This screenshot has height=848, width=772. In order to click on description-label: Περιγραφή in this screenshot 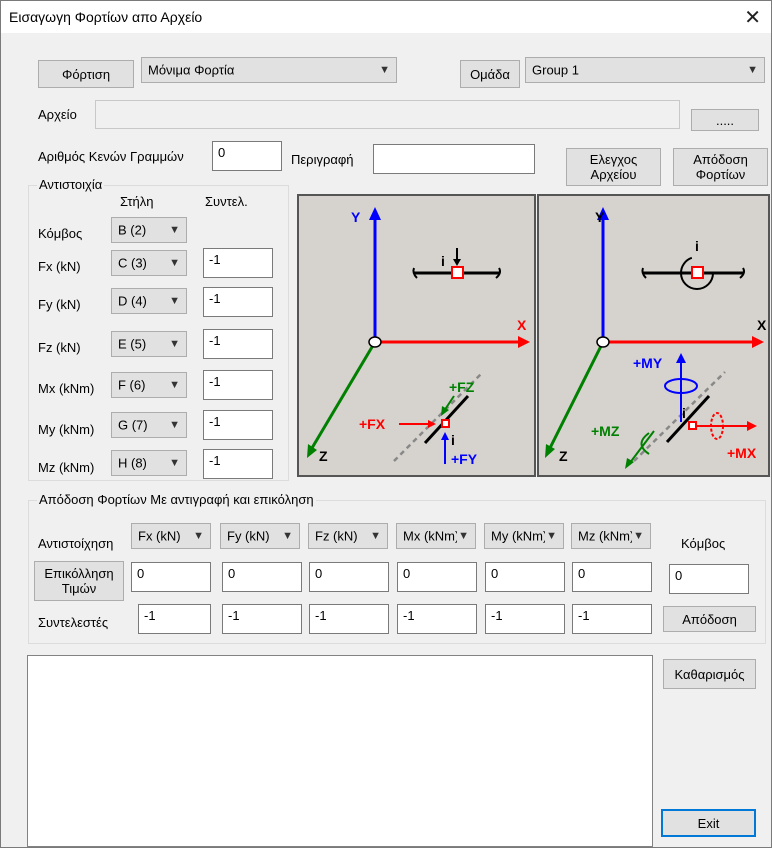, I will do `click(322, 159)`.